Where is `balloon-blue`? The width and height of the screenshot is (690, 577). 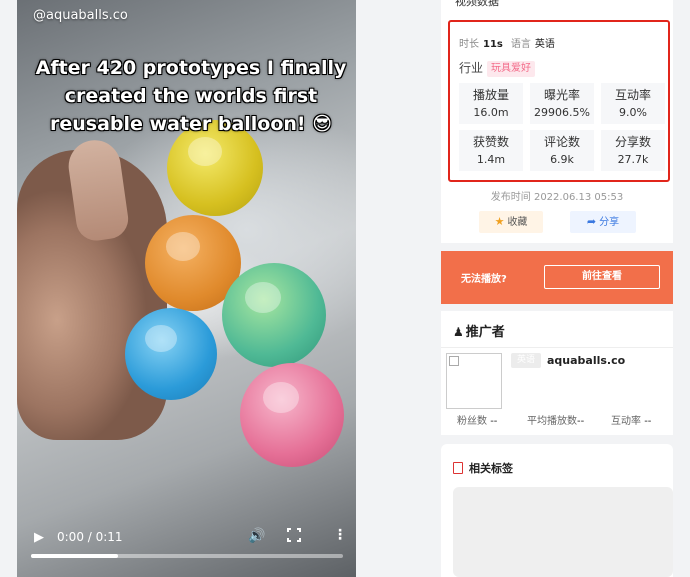 balloon-blue is located at coordinates (171, 354).